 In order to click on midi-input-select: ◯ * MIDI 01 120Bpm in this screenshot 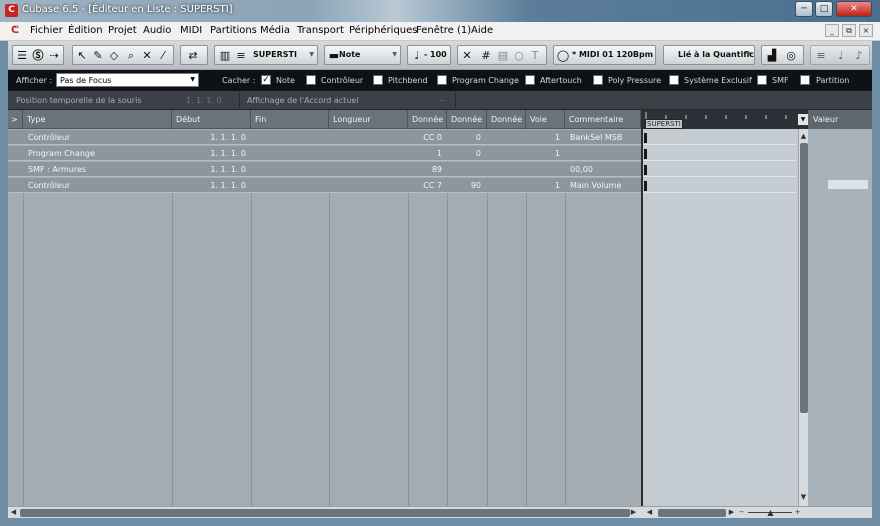, I will do `click(604, 55)`.